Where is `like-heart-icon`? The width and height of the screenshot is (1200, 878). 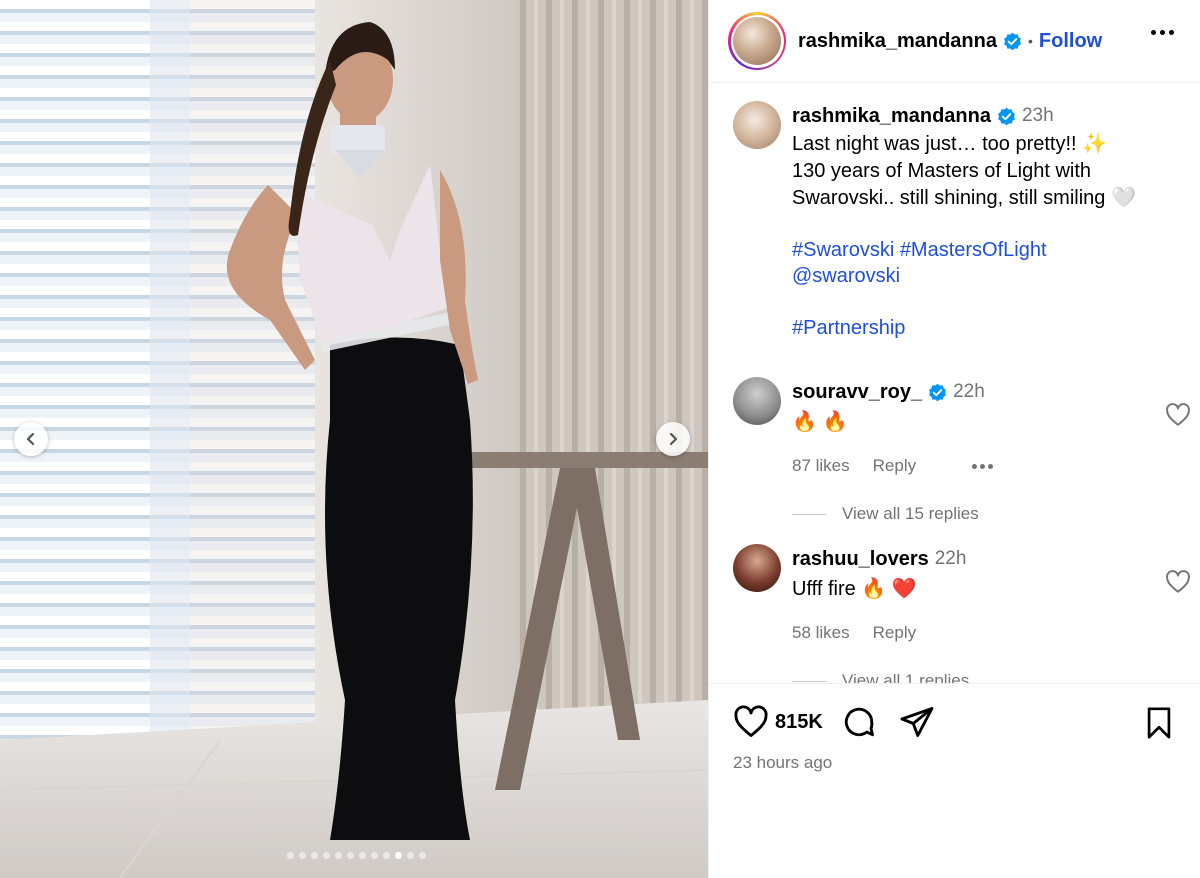
like-heart-icon is located at coordinates (751, 722).